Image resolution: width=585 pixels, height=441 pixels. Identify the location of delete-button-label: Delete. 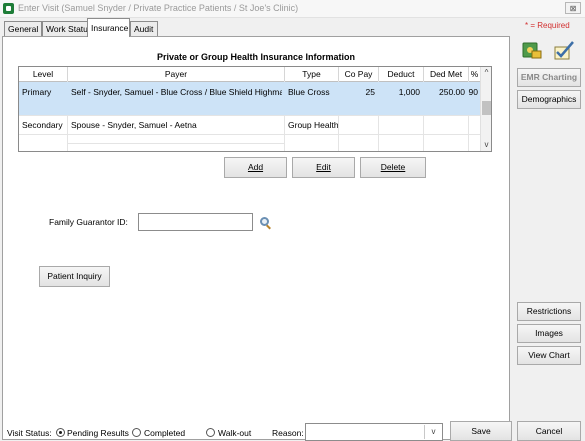
(393, 167).